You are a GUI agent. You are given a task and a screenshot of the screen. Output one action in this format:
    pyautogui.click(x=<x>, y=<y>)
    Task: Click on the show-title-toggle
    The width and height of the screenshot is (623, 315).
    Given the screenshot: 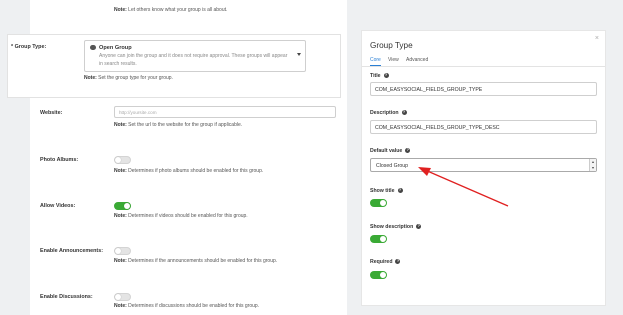 What is the action you would take?
    pyautogui.click(x=378, y=203)
    